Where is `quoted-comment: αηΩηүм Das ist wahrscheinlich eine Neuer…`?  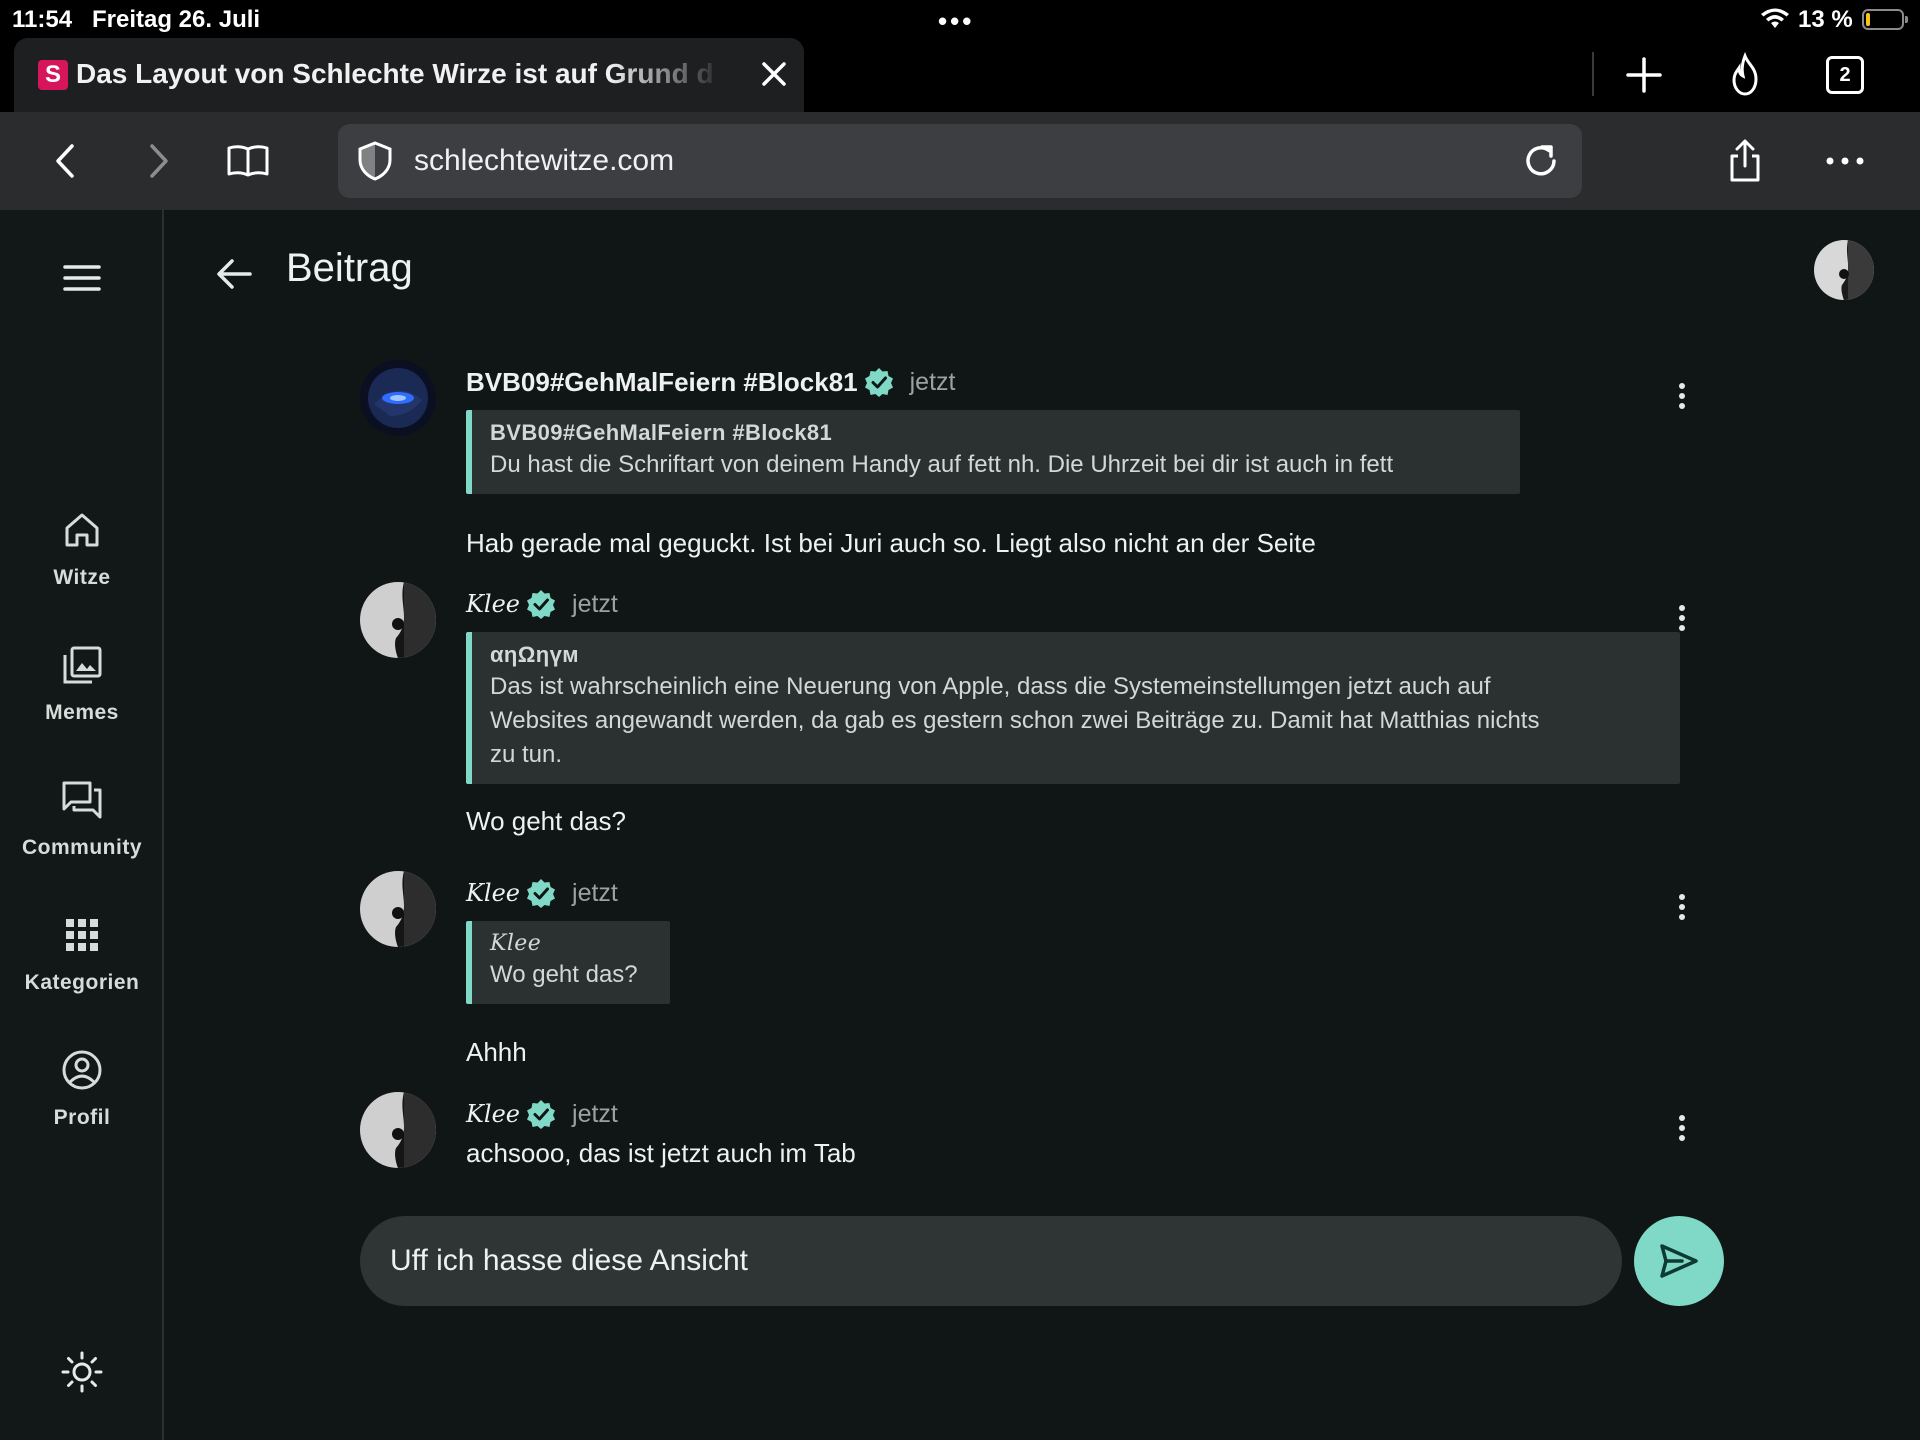
quoted-comment: αηΩηүм Das ist wahrscheinlich eine Neuer… is located at coordinates (1073, 708).